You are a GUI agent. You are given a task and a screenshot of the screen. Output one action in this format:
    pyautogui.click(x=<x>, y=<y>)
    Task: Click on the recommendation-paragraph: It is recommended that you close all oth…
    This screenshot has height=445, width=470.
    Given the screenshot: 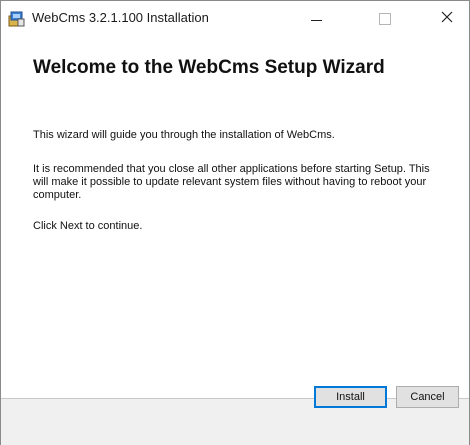 What is the action you would take?
    pyautogui.click(x=231, y=182)
    